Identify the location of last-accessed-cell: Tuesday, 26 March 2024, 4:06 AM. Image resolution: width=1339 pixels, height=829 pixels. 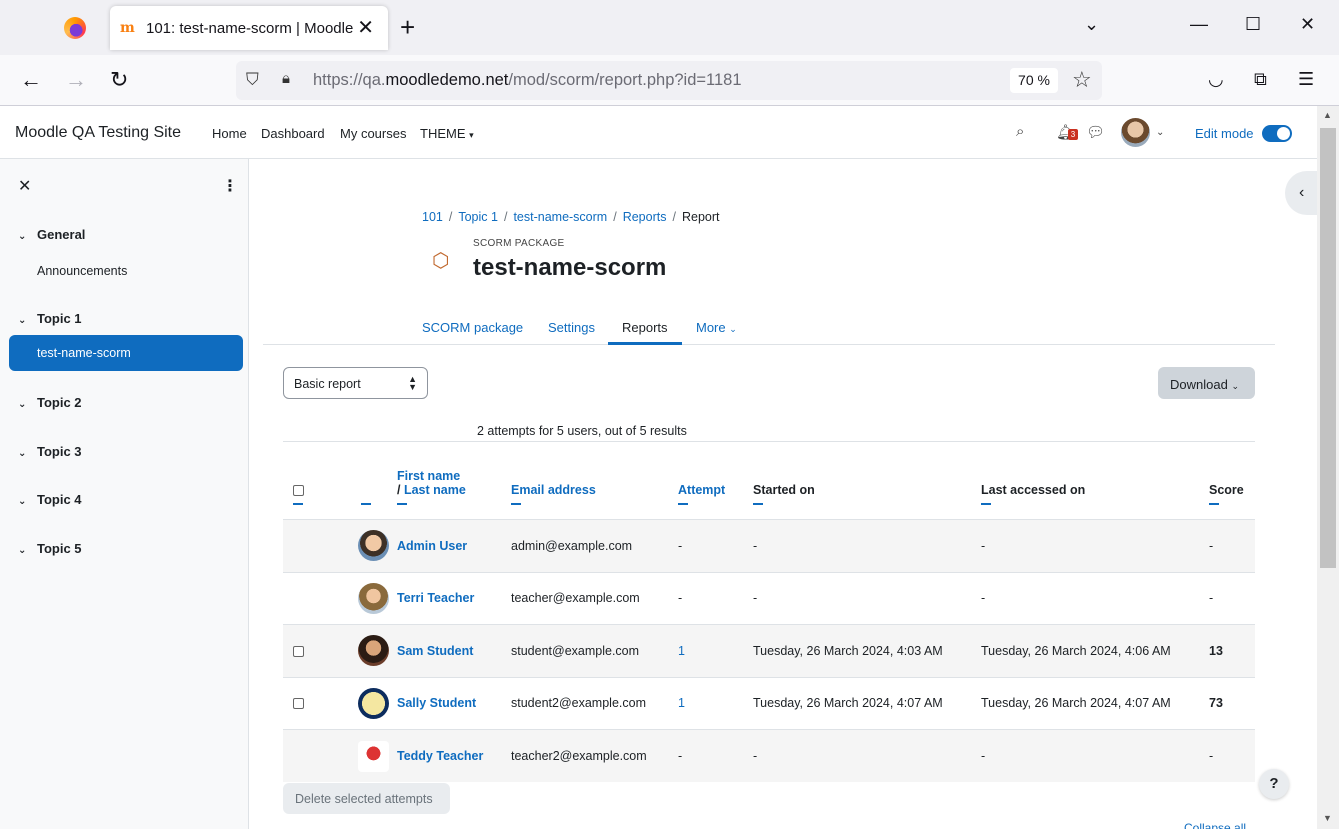
(1095, 650).